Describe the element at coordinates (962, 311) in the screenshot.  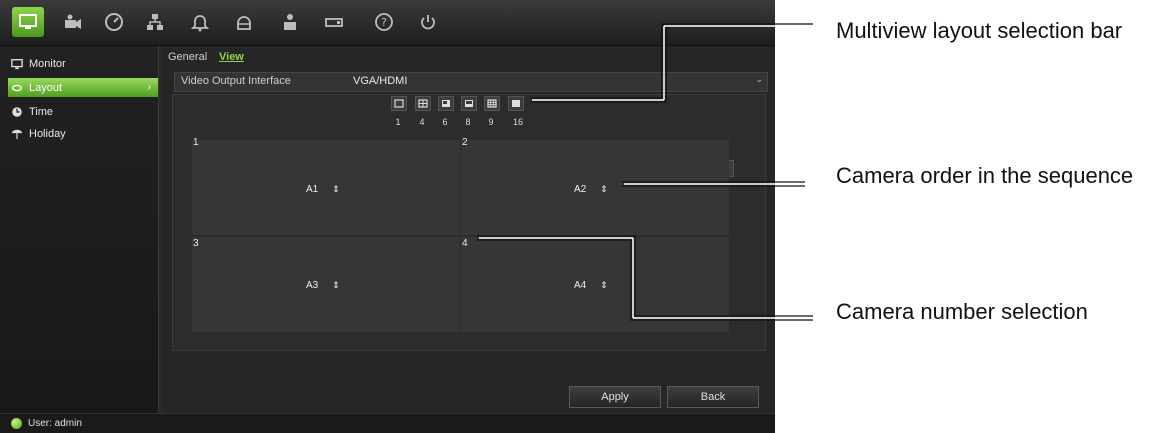
I see `annotation-camera-number: Camera number selection` at that location.